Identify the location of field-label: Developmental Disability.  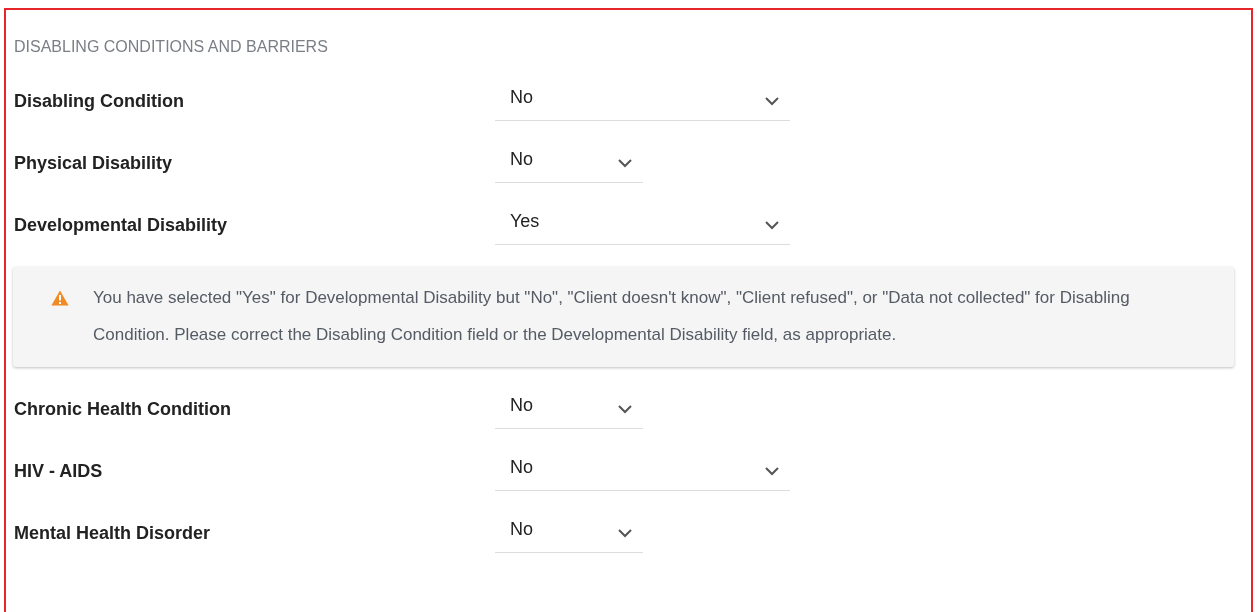
(121, 225).